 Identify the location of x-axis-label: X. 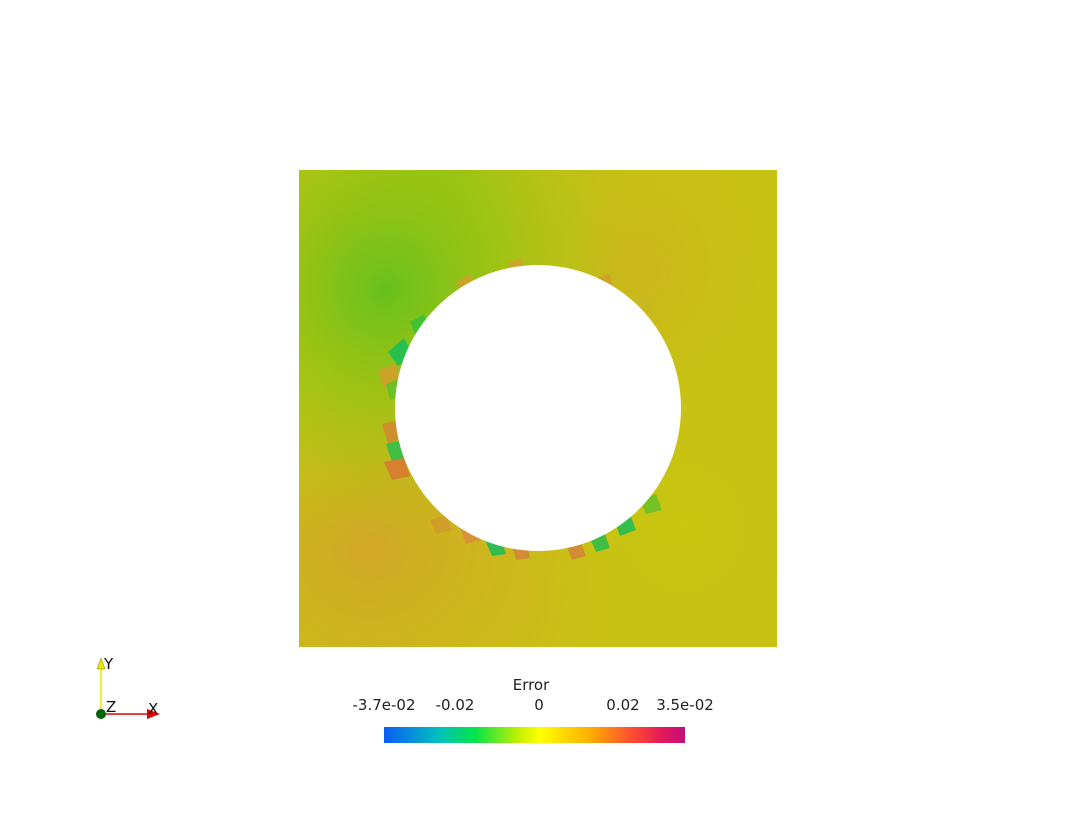
(153, 709).